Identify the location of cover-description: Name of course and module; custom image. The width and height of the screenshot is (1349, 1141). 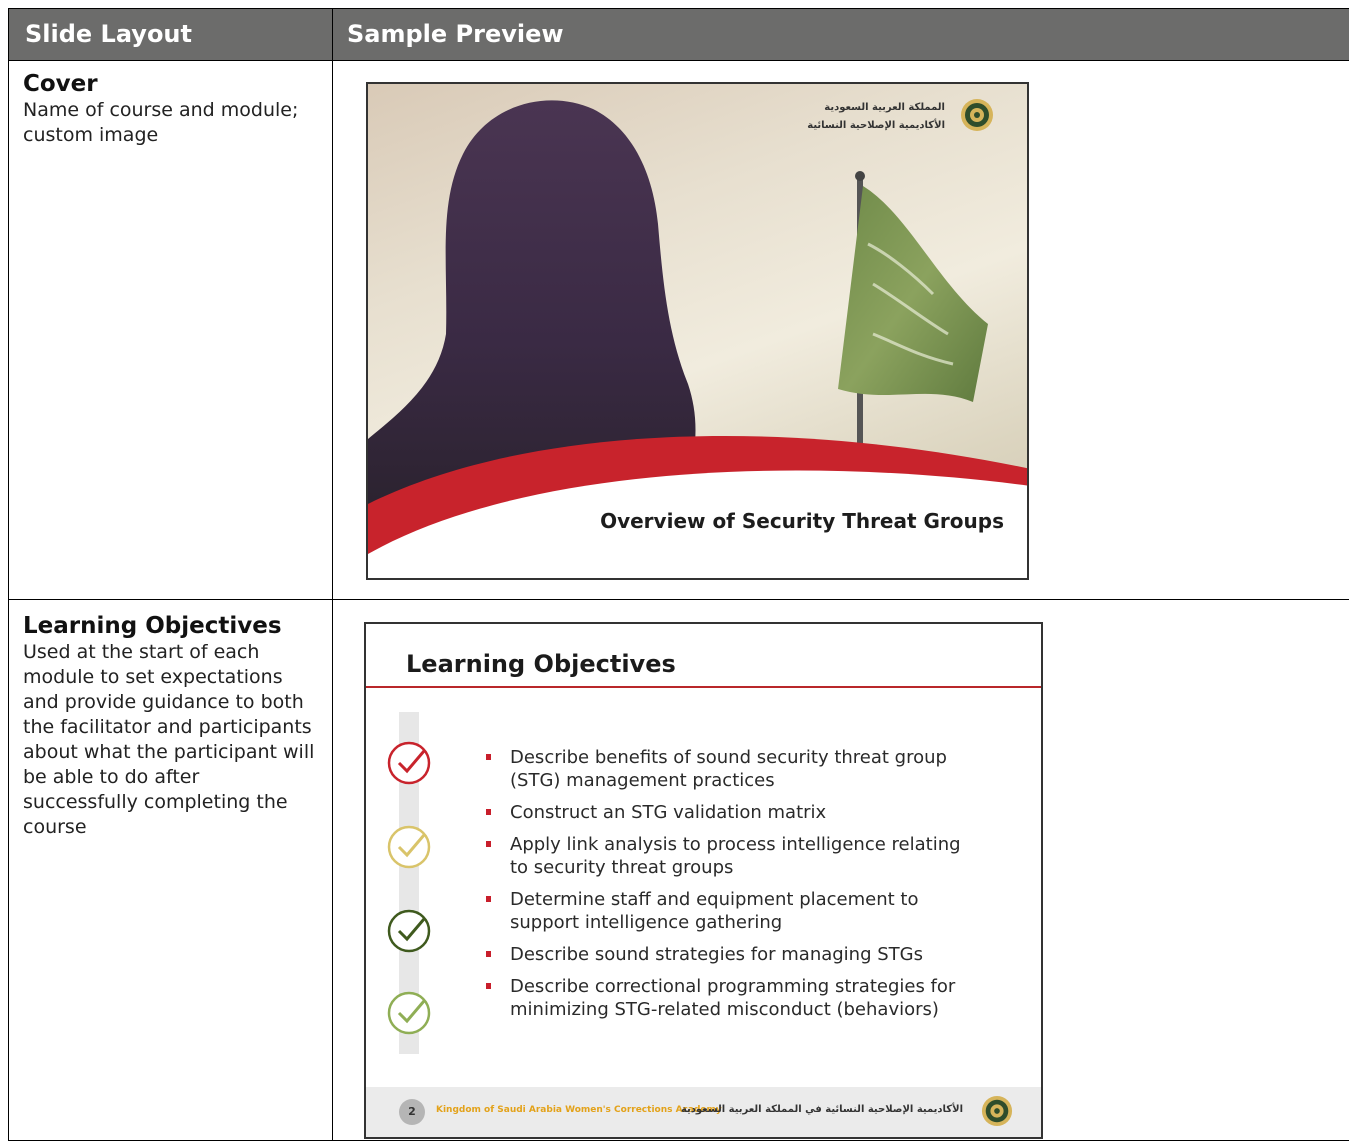
(161, 122).